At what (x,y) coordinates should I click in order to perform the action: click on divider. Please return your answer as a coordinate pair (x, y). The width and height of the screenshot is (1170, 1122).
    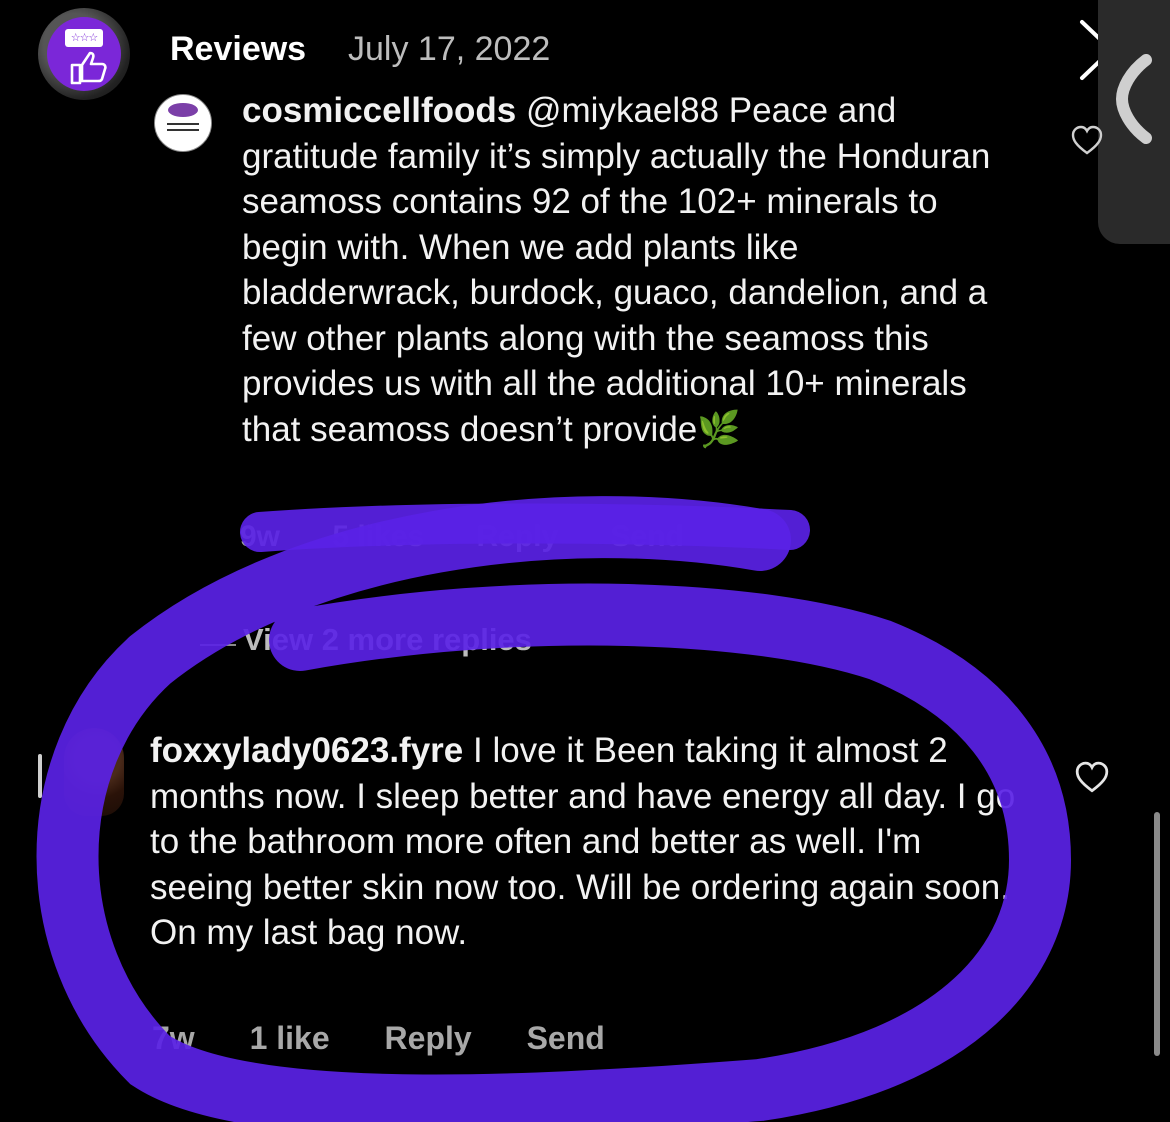
    Looking at the image, I should click on (218, 645).